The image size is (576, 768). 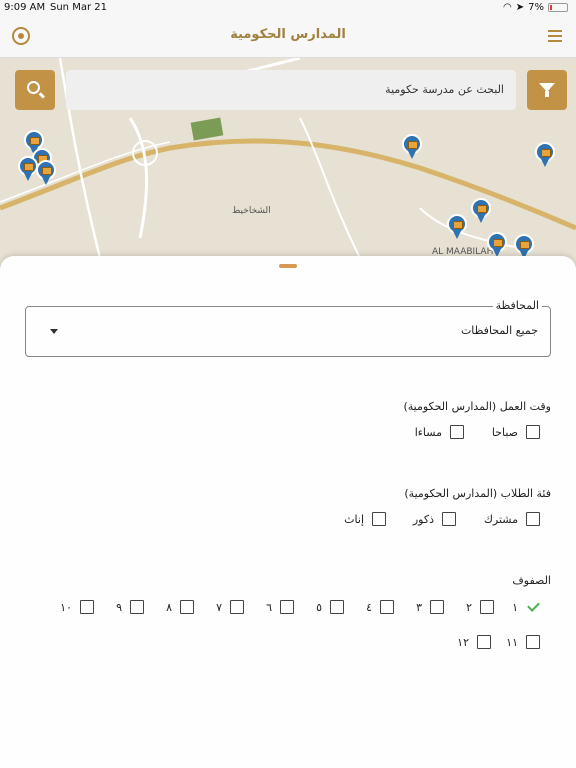 I want to click on option-label: إناث, so click(x=354, y=519).